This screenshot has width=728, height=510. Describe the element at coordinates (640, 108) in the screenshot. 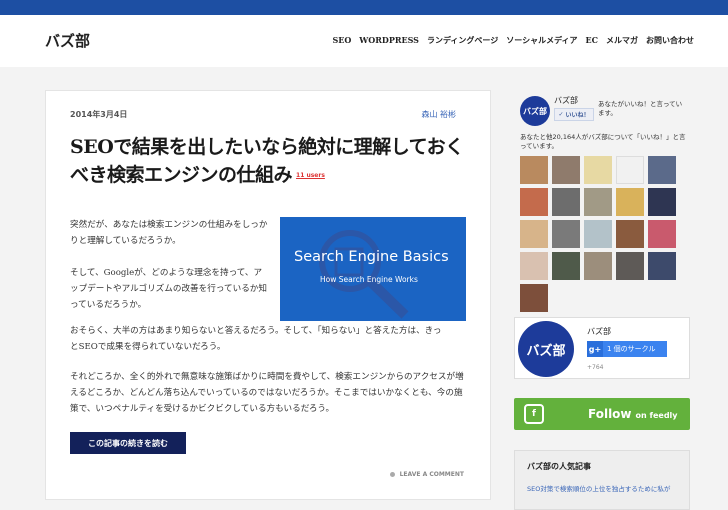

I see `facebook-like-description: あなたがいいね！と言っています。` at that location.